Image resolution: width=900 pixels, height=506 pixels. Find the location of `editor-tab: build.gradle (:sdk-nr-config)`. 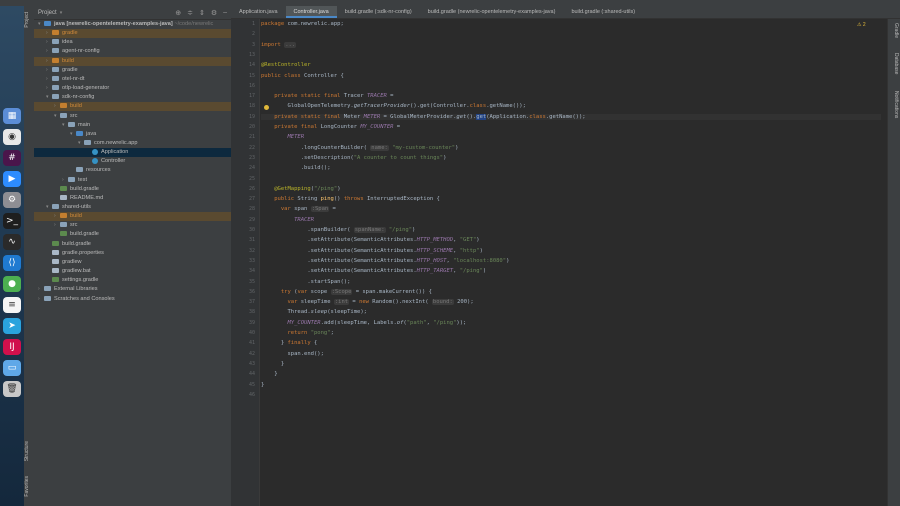

editor-tab: build.gradle (:sdk-nr-config) is located at coordinates (378, 12).